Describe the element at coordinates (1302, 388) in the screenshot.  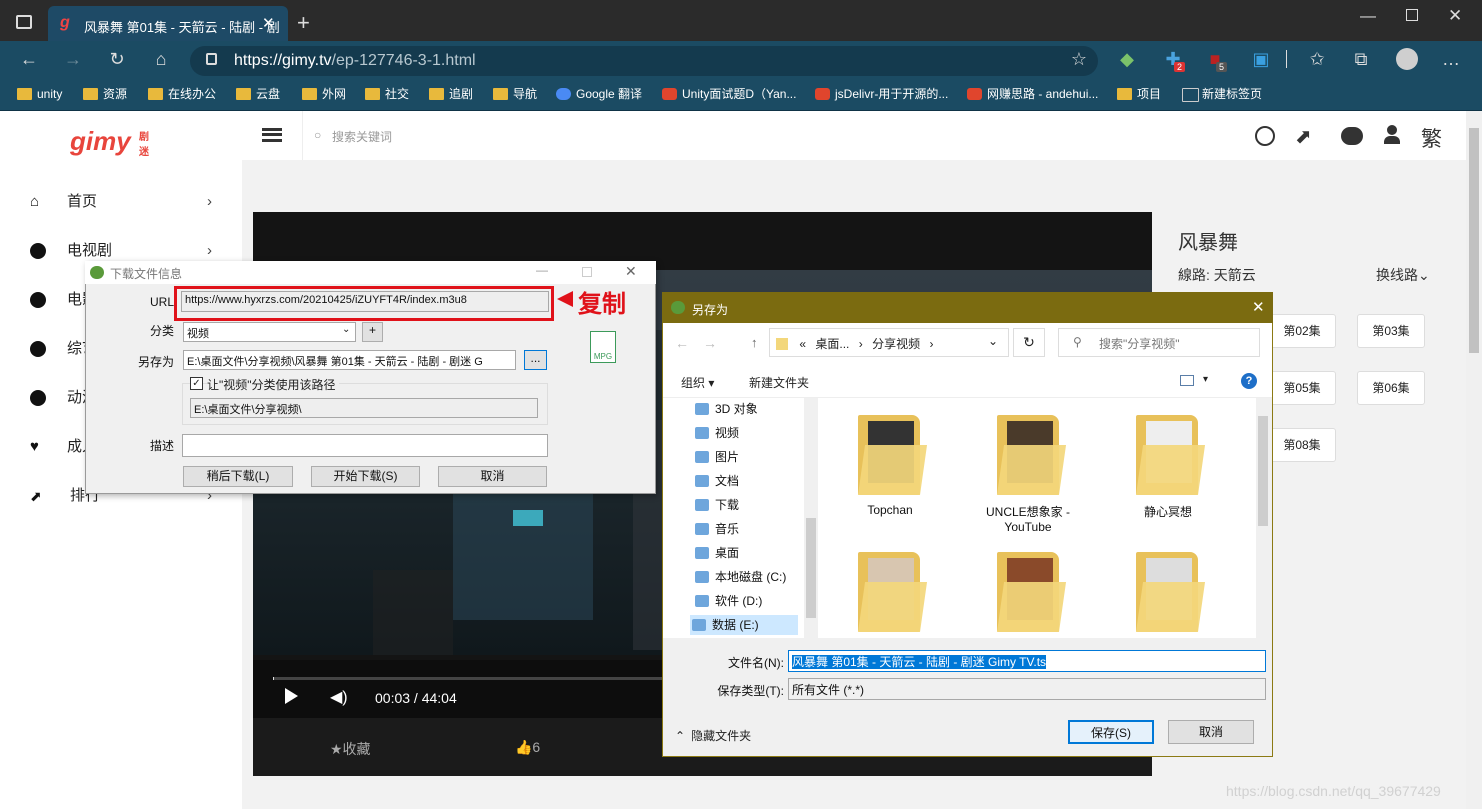
I see `episode-05: 第05集` at that location.